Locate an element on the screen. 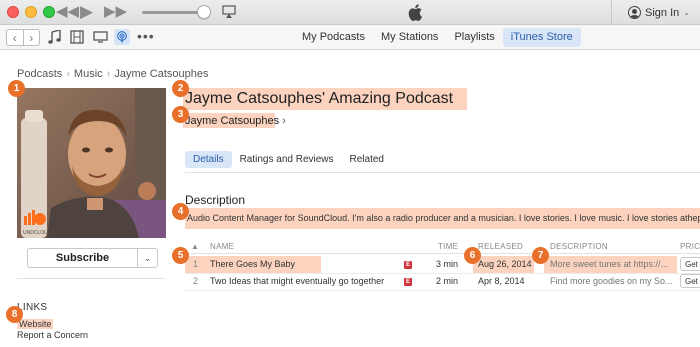  episode-time: 2 min is located at coordinates (447, 281).